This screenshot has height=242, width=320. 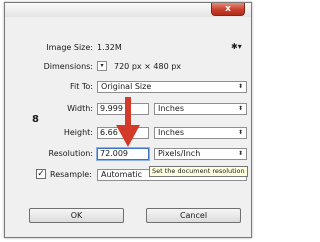 What do you see at coordinates (128, 10) in the screenshot?
I see `title-bar: x` at bounding box center [128, 10].